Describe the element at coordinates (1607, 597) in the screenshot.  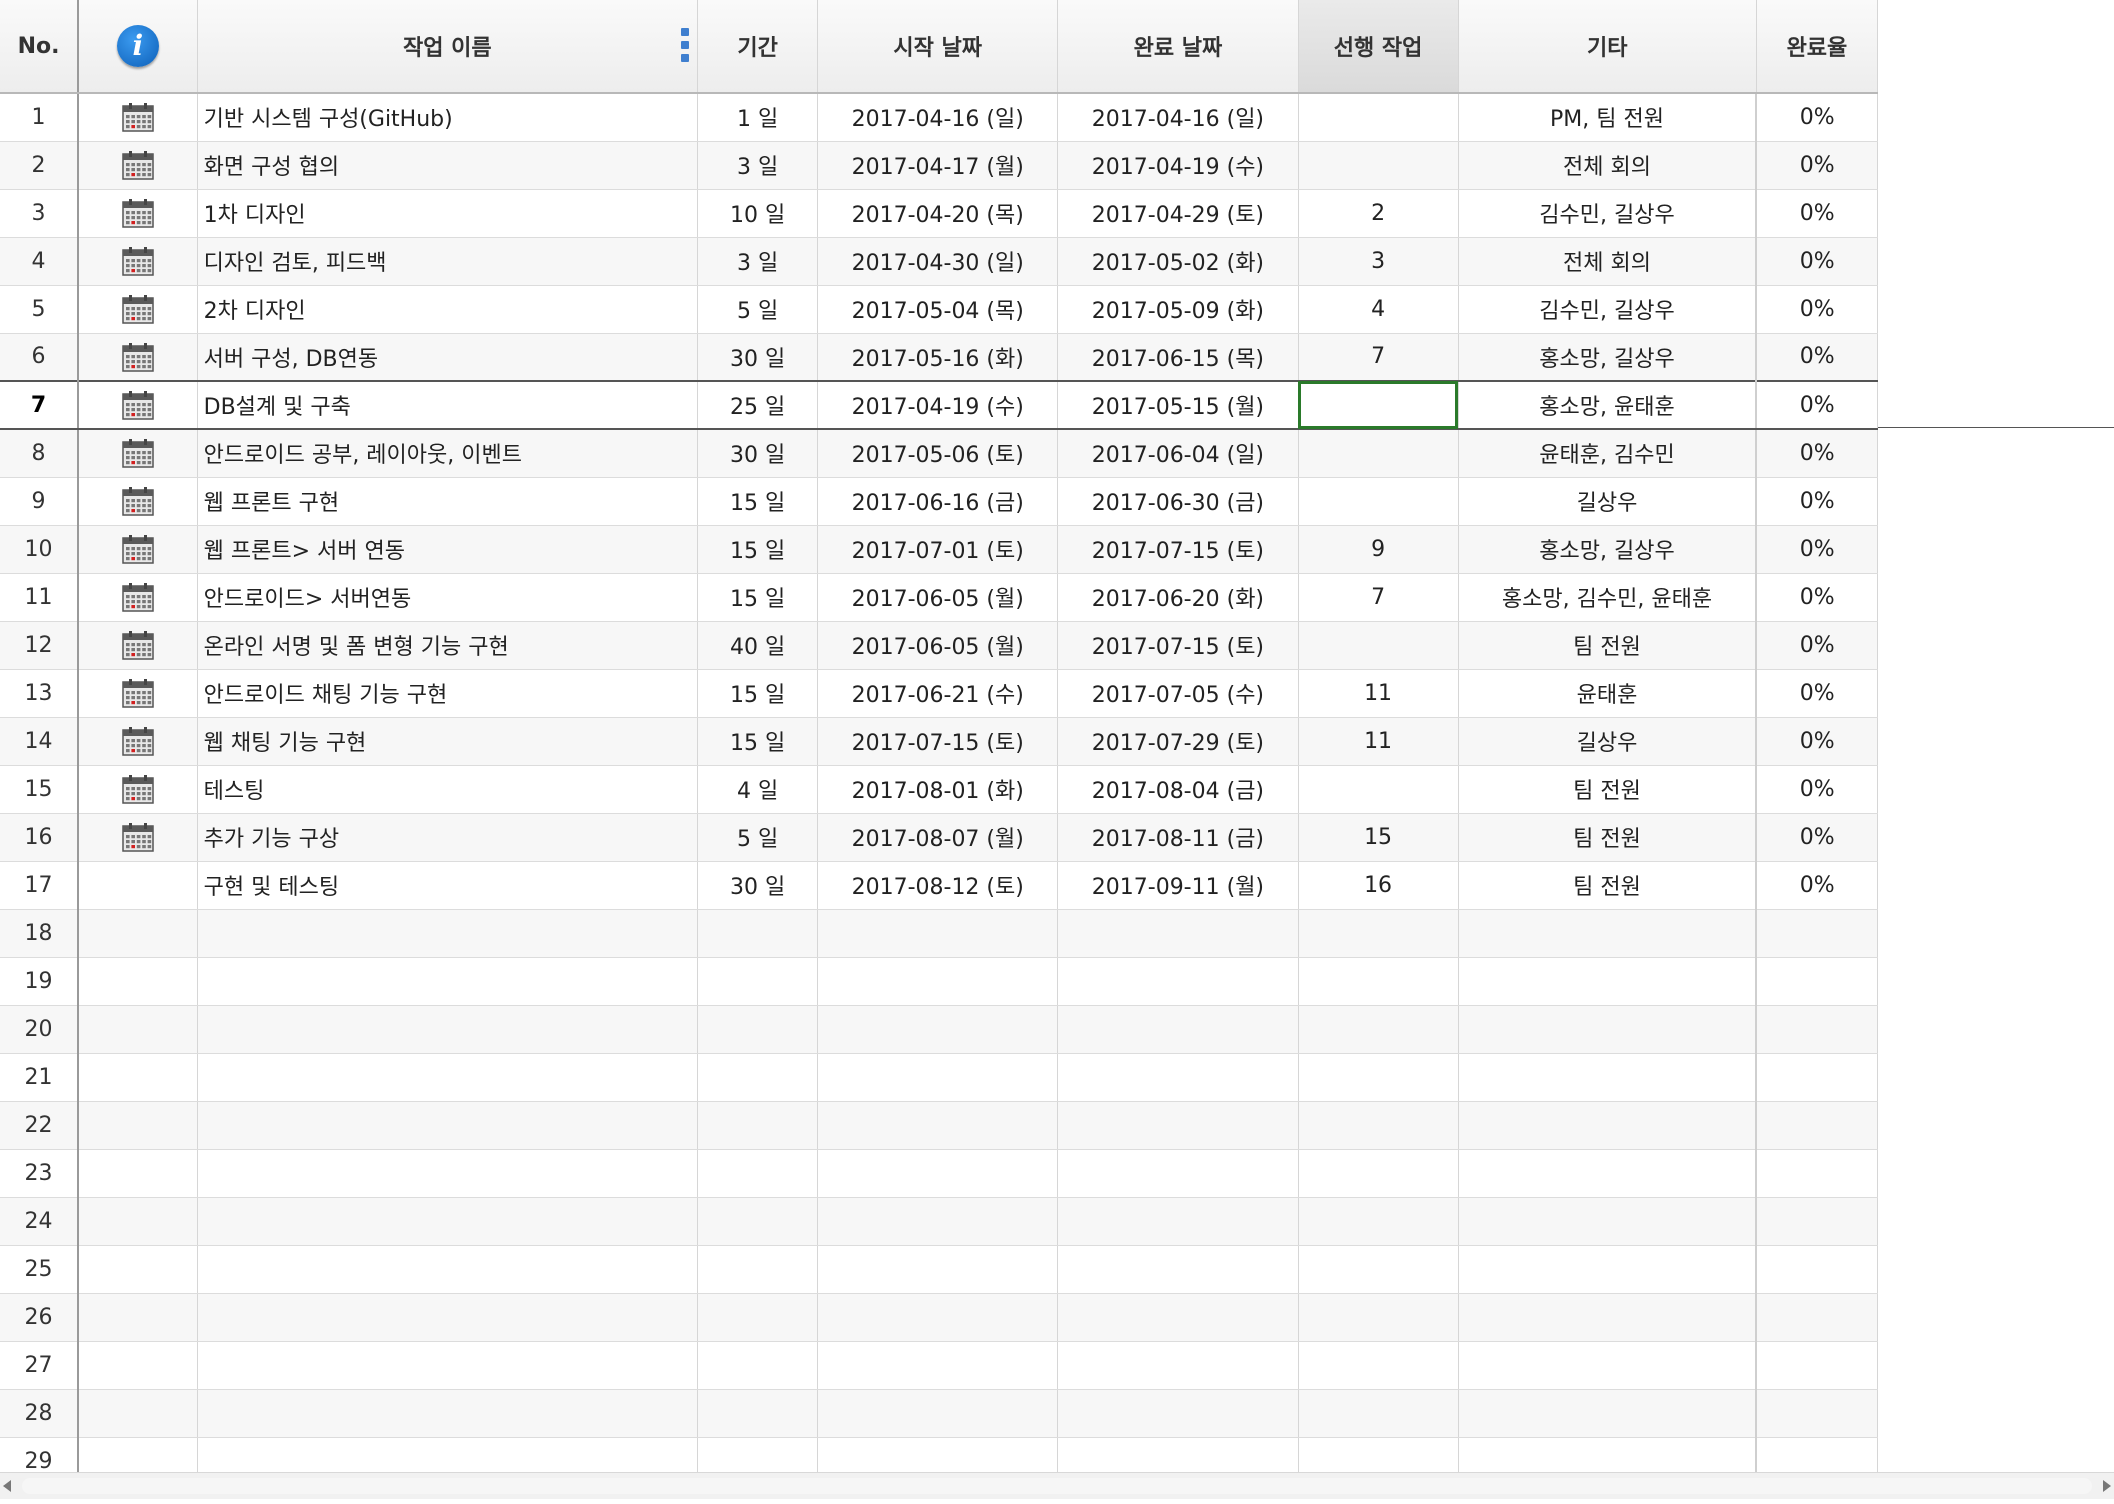
I see `note-cell: 홍소망, 김수민, 윤태훈` at that location.